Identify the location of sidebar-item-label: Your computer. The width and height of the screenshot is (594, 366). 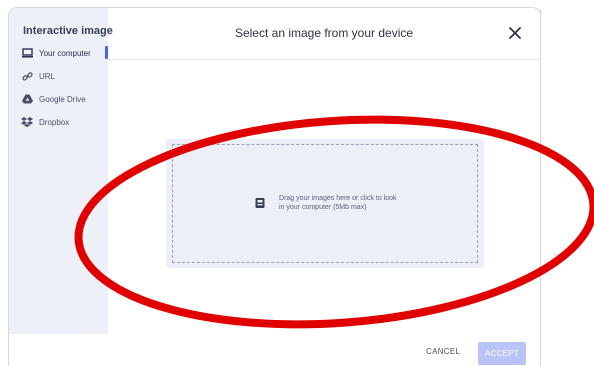
(65, 53).